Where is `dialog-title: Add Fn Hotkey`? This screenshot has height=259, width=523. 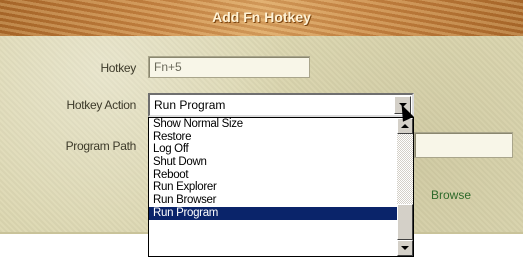
dialog-title: Add Fn Hotkey is located at coordinates (261, 17).